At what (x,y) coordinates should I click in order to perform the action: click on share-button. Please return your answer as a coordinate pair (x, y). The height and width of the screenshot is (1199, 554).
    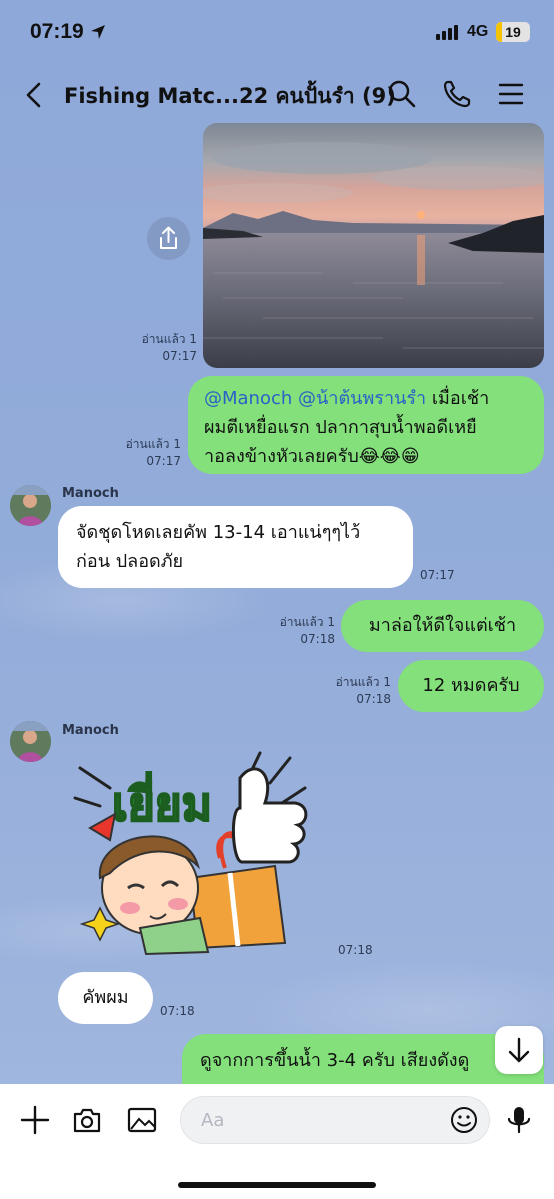
    Looking at the image, I should click on (168, 238).